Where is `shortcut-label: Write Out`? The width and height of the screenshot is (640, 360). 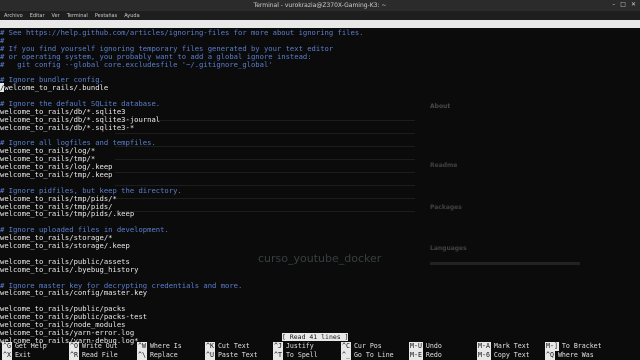
shortcut-label: Write Out is located at coordinates (99, 346).